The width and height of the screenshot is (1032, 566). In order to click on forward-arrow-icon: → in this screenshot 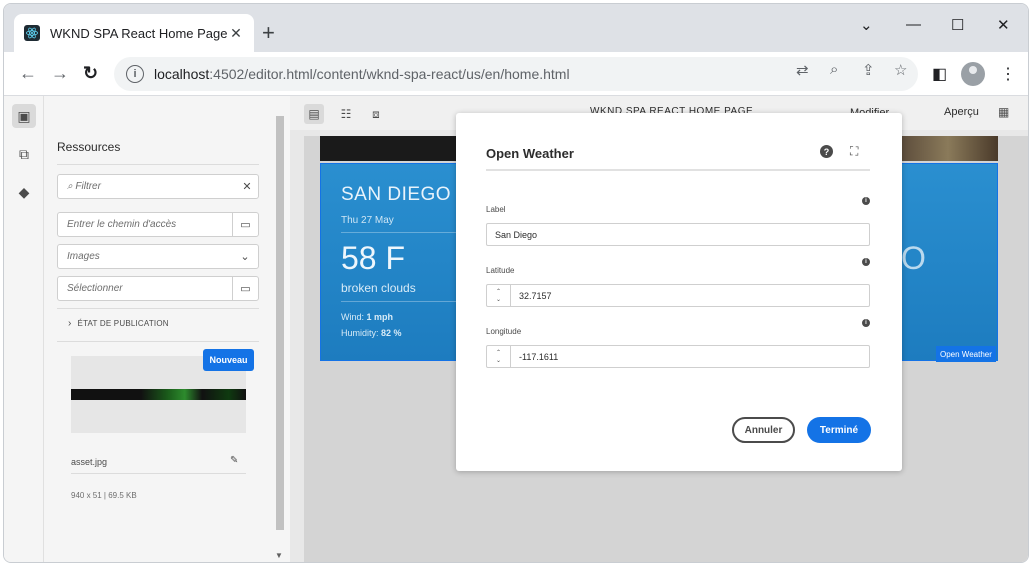, I will do `click(60, 73)`.